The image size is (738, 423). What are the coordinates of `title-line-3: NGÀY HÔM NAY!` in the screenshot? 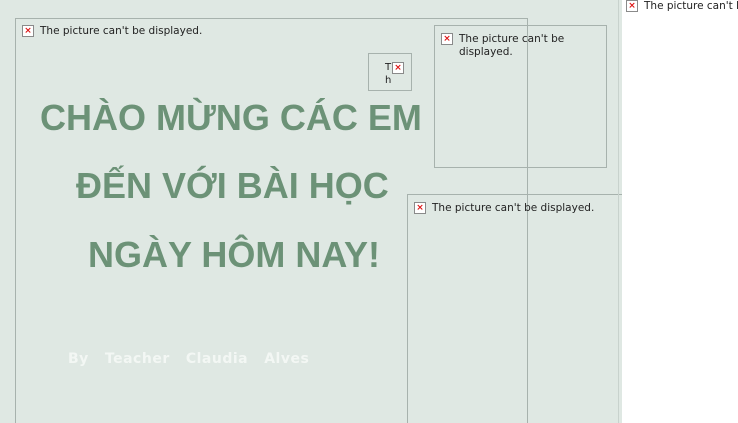 It's located at (234, 254).